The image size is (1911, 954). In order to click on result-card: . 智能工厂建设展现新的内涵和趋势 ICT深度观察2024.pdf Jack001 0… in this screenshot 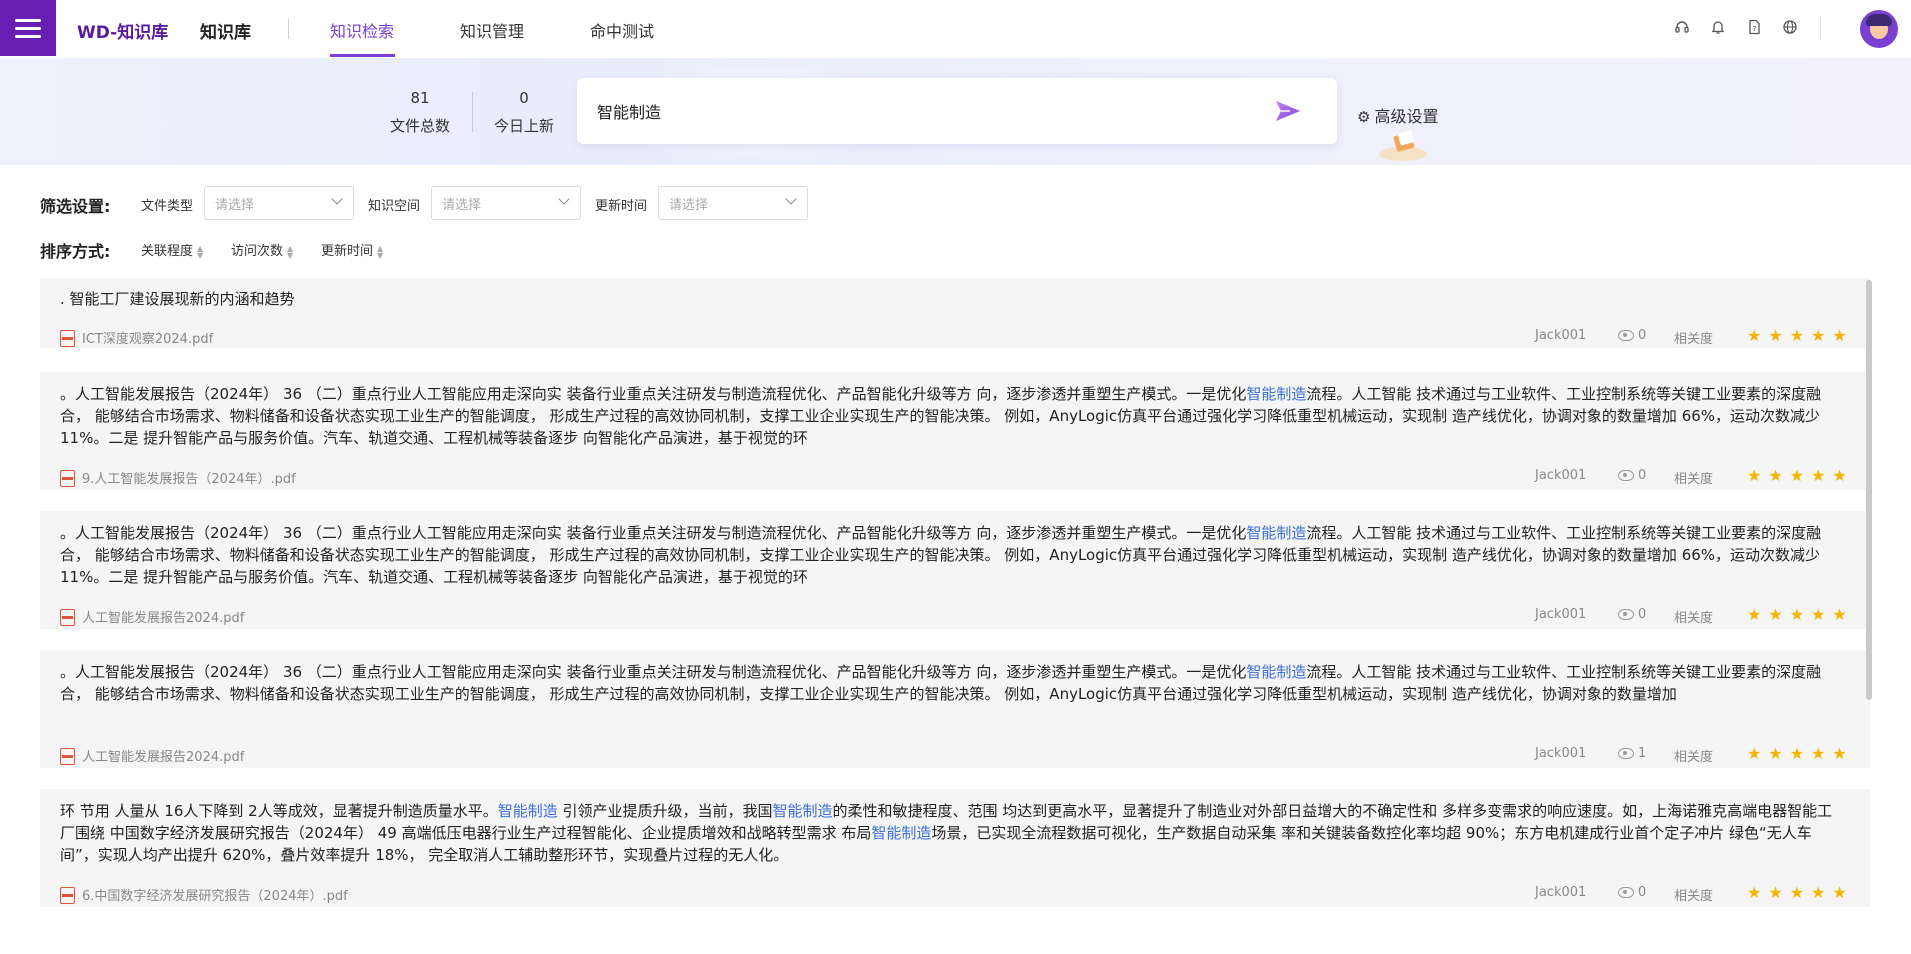, I will do `click(955, 313)`.